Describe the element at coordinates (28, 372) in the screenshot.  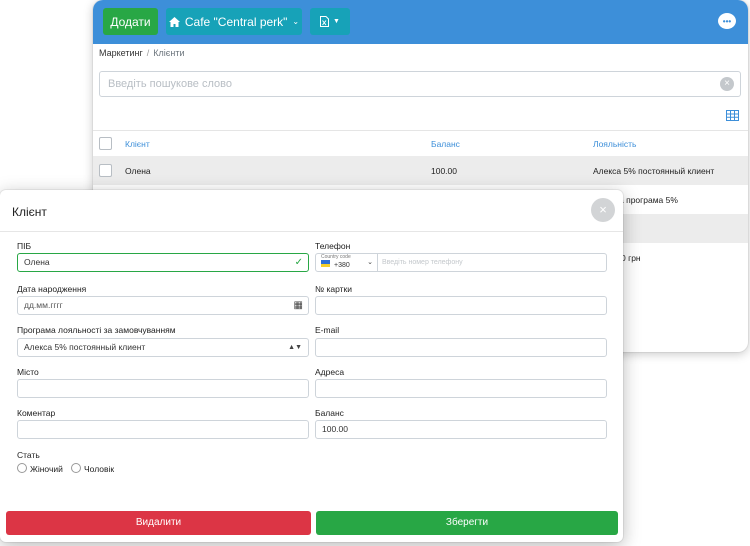
I see `city-label: Місто` at that location.